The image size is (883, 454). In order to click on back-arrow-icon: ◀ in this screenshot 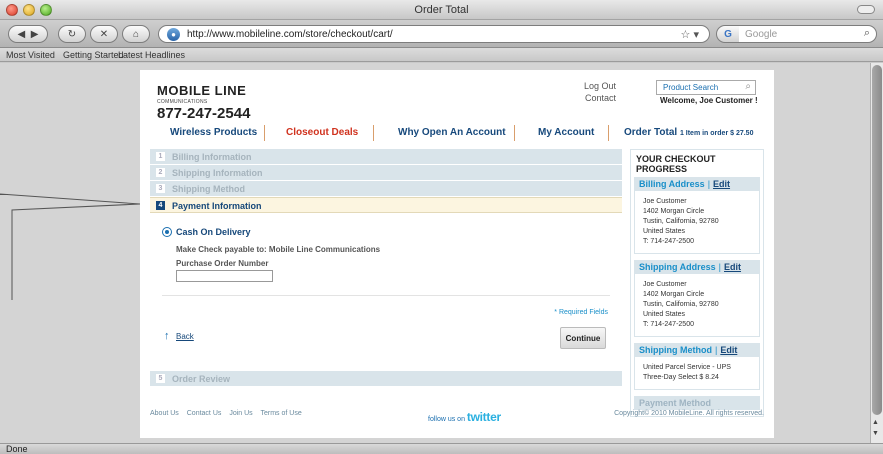, I will do `click(22, 34)`.